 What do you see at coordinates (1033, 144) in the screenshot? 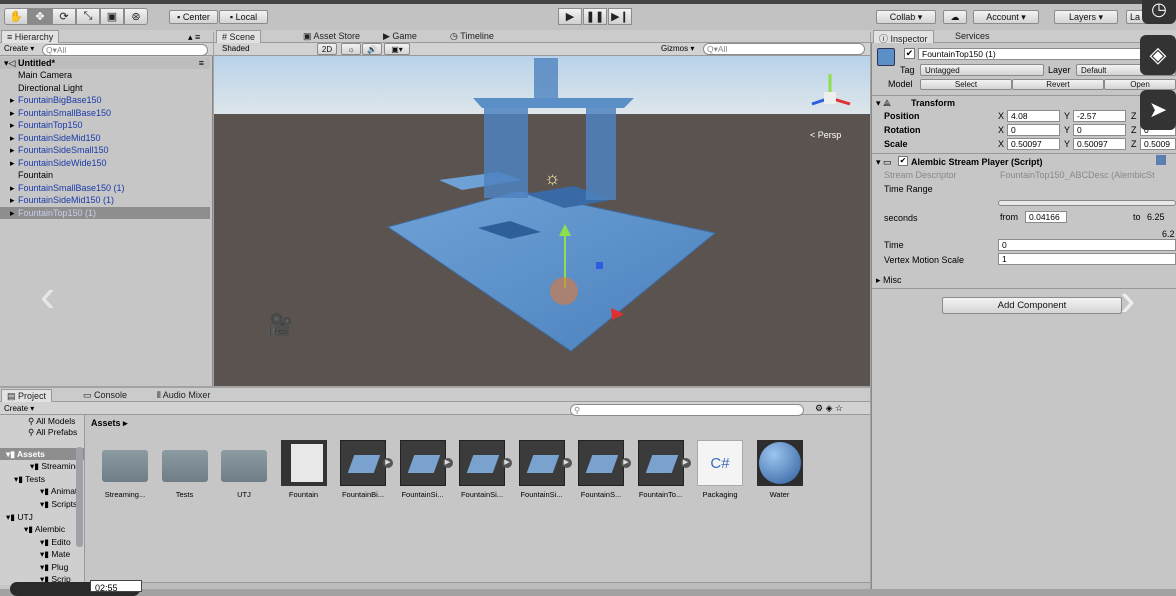
I see `transform-scale-x-field: 0.50097` at bounding box center [1033, 144].